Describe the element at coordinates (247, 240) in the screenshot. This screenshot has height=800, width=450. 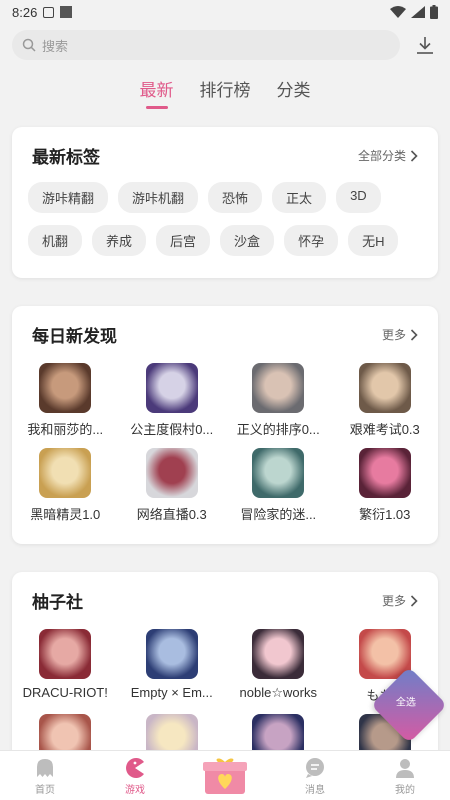
I see `tag-chip: 沙盒` at that location.